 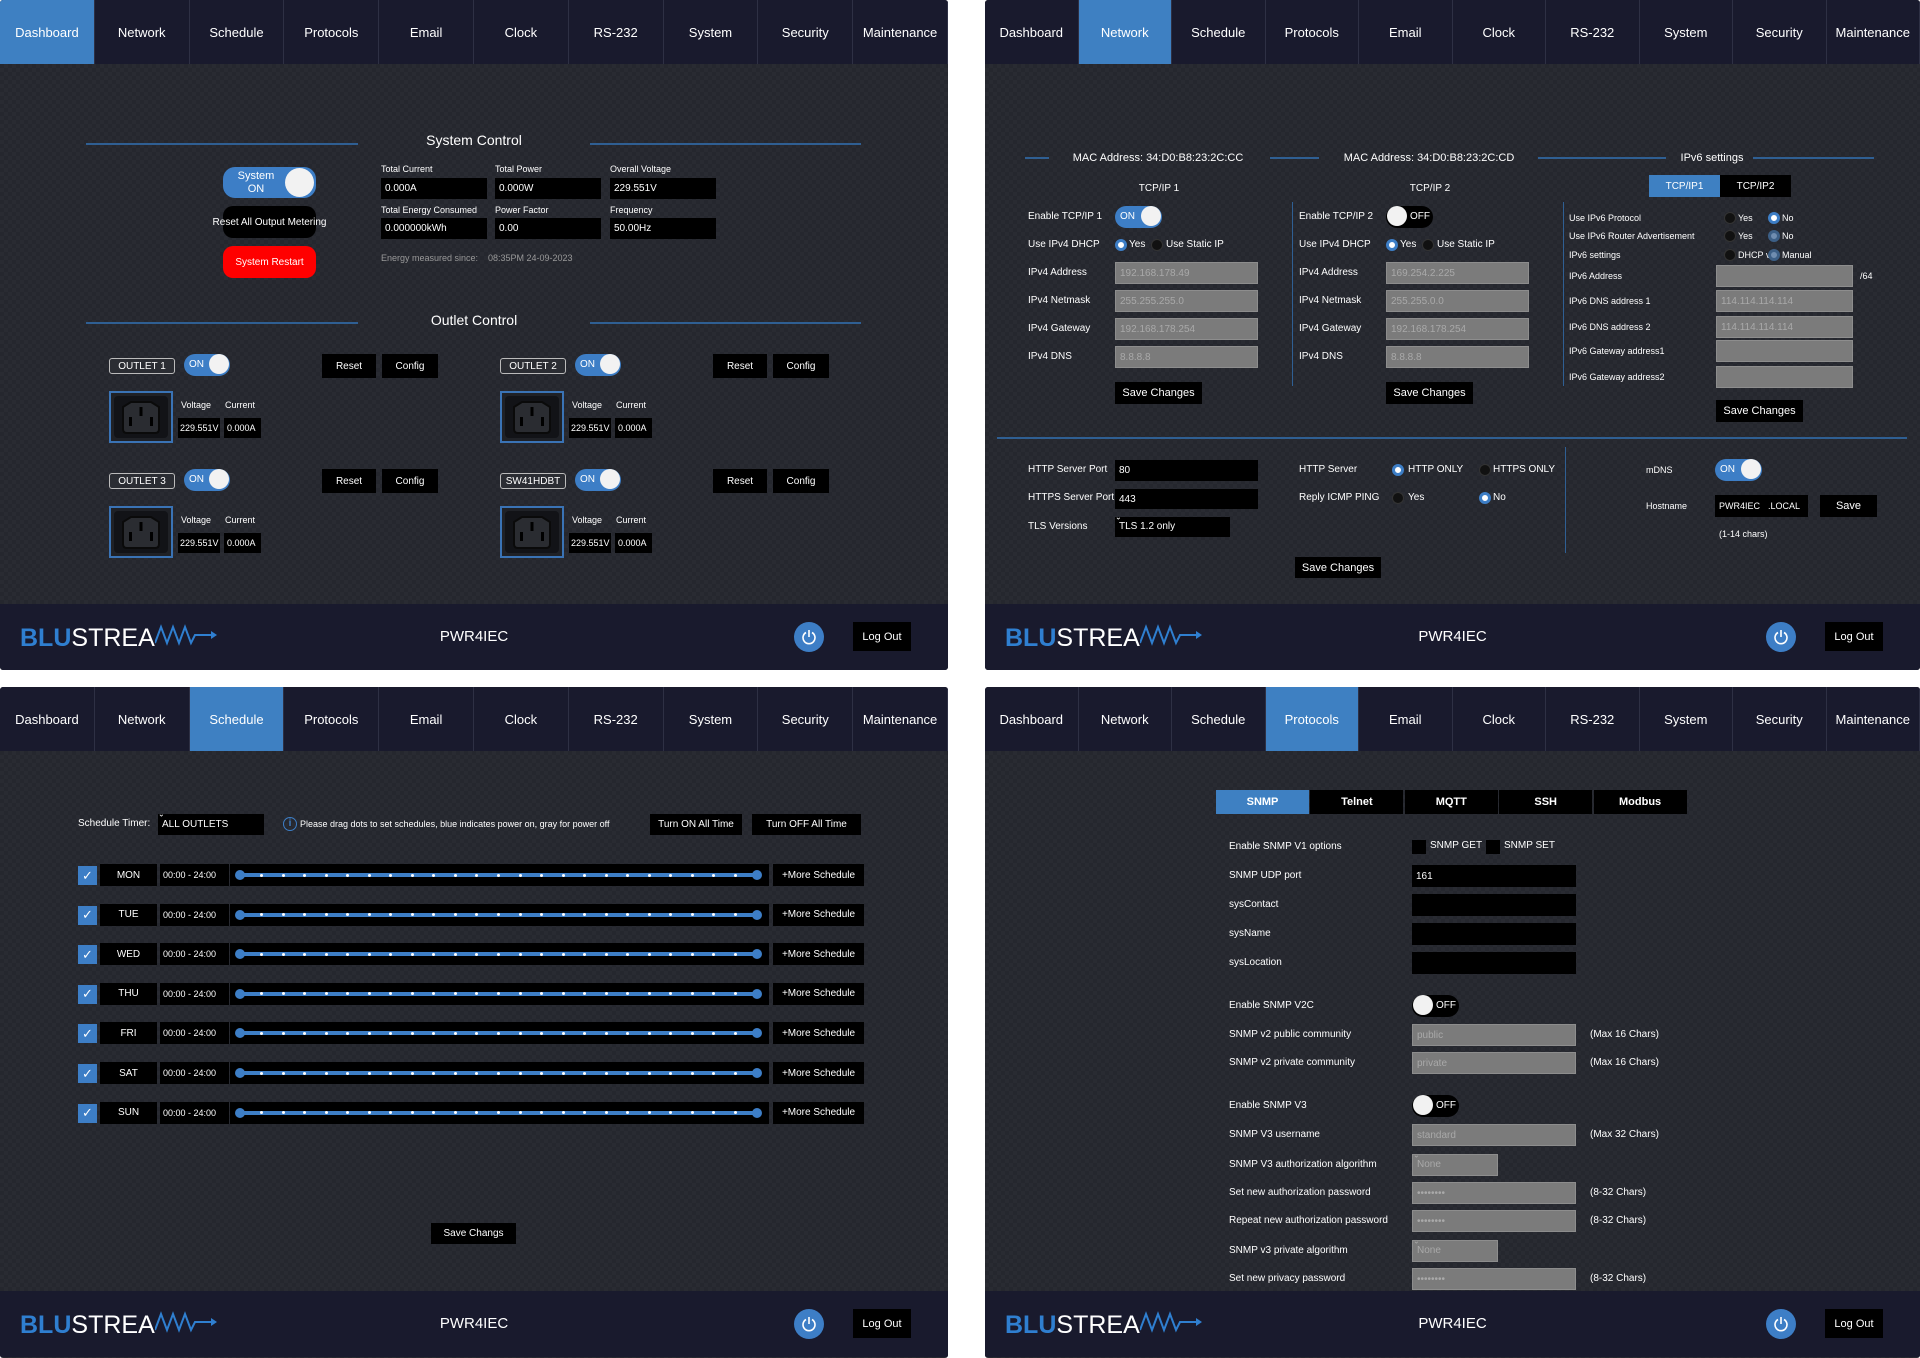 What do you see at coordinates (473, 1233) in the screenshot?
I see `save-changes-button: Save Changs` at bounding box center [473, 1233].